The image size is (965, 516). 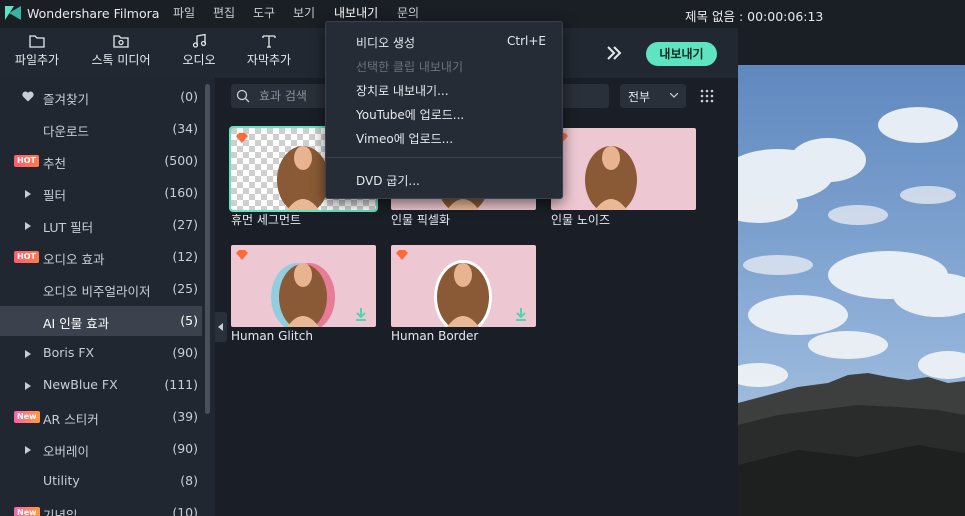 What do you see at coordinates (185, 128) in the screenshot?
I see `sidebar-item-count: (34)` at bounding box center [185, 128].